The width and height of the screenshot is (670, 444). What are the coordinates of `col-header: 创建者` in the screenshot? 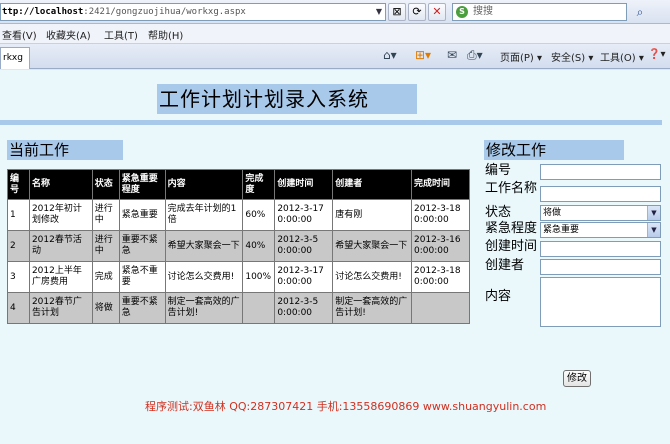 It's located at (372, 184).